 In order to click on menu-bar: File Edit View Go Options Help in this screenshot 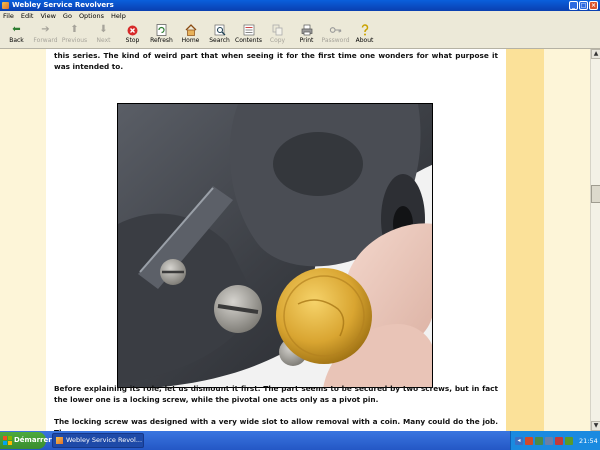, I will do `click(300, 16)`.